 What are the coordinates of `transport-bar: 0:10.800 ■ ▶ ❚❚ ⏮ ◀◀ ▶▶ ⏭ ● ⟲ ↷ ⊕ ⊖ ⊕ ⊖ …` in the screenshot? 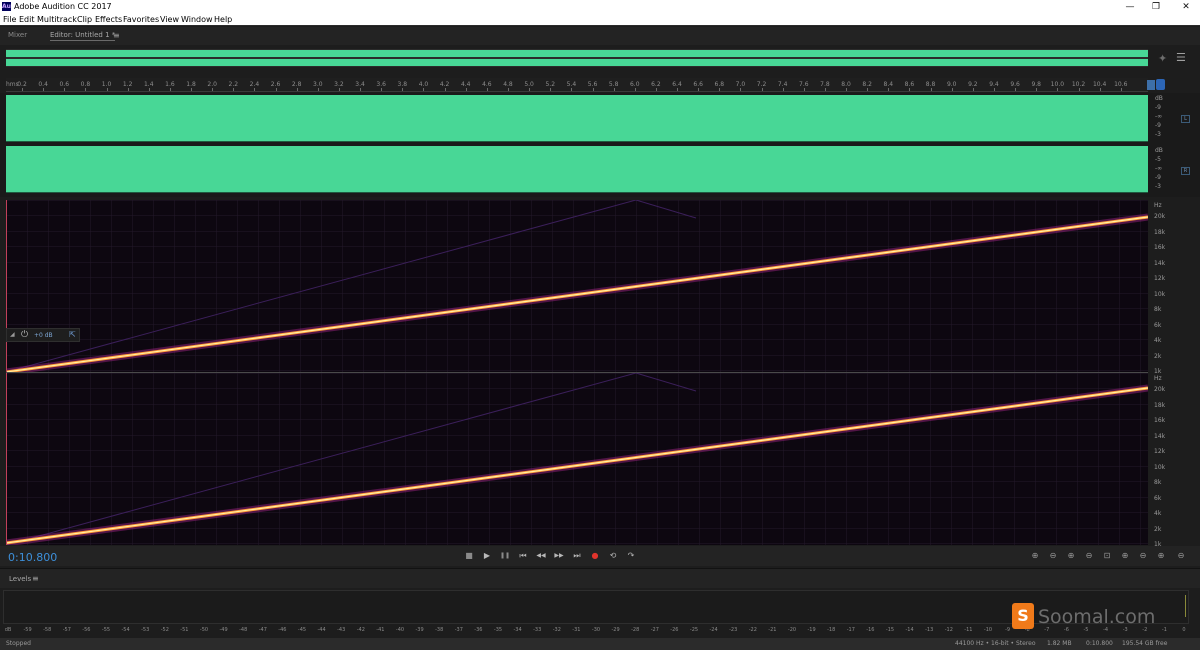 It's located at (600, 556).